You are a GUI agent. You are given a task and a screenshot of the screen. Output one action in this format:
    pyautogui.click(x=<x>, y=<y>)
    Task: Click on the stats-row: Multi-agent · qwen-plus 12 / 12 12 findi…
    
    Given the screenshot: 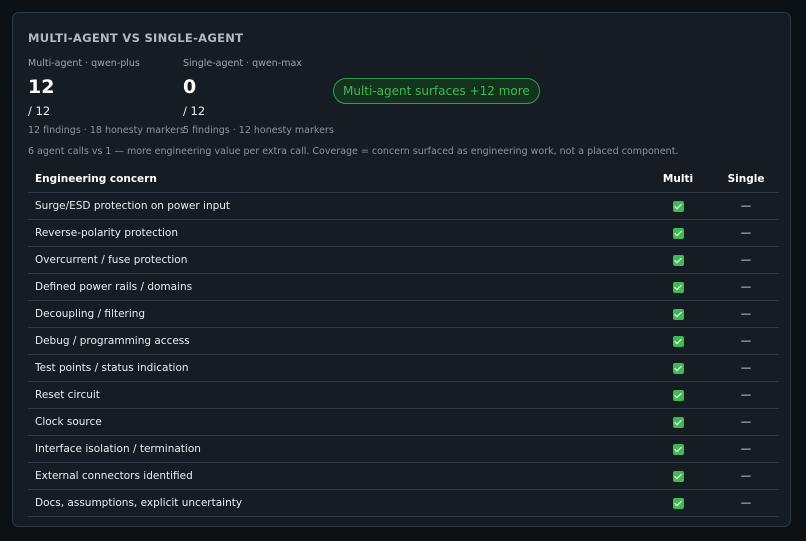 What is the action you would take?
    pyautogui.click(x=401, y=99)
    